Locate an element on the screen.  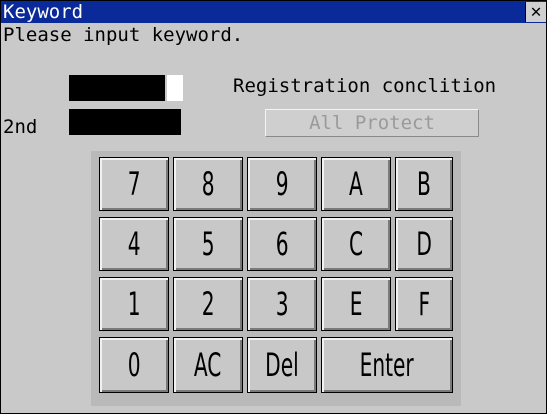
key-c: C is located at coordinates (356, 244).